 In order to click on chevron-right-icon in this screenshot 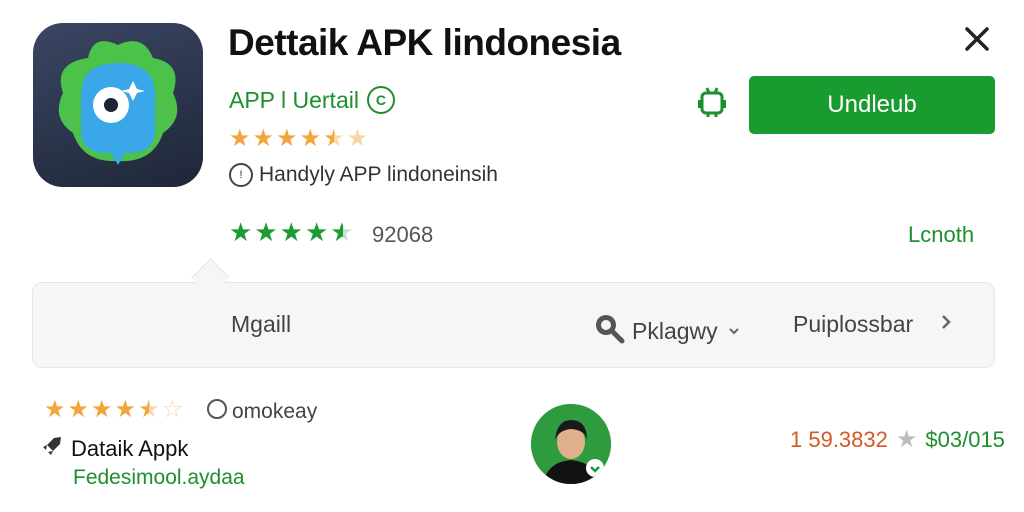, I will do `click(946, 324)`.